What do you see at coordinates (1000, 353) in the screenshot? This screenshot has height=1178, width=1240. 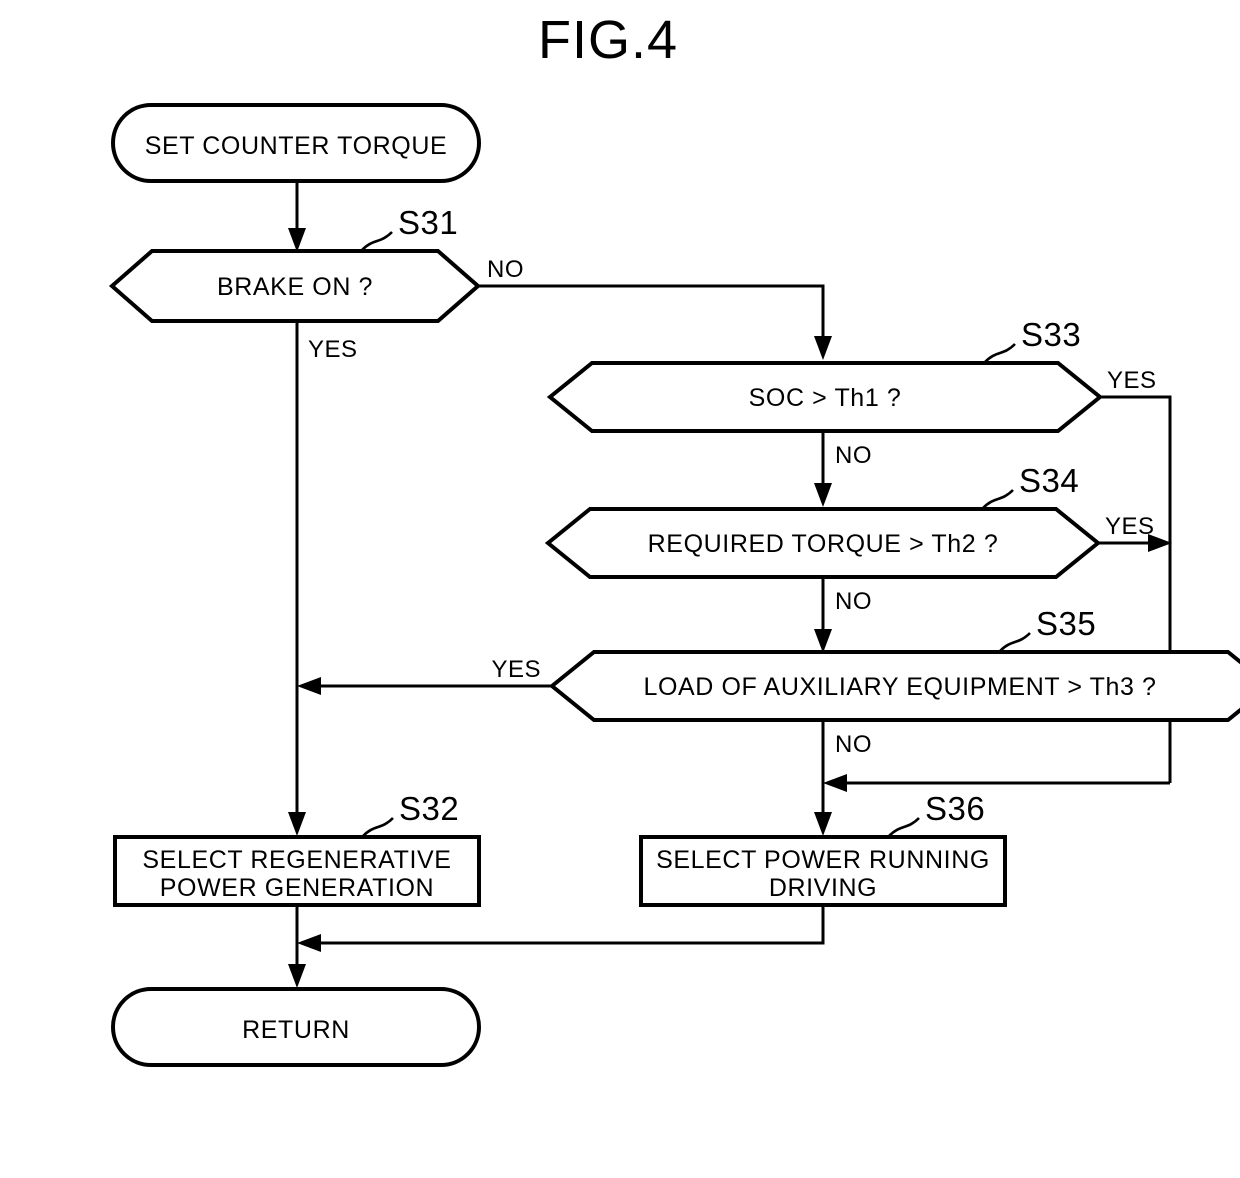 I see `s33-step-leader` at bounding box center [1000, 353].